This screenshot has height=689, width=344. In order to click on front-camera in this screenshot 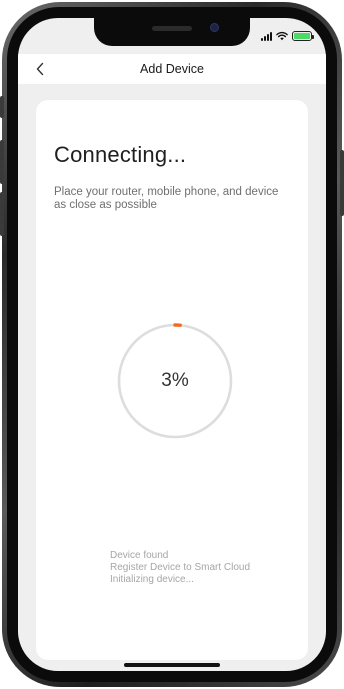, I will do `click(214, 27)`.